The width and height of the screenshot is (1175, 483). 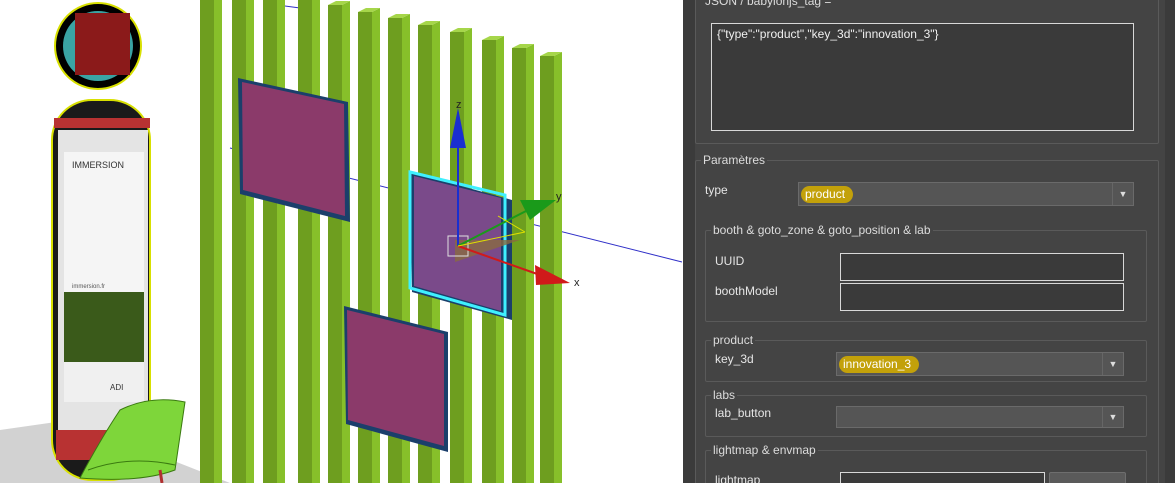 What do you see at coordinates (459, 105) in the screenshot?
I see `svg-text: z` at bounding box center [459, 105].